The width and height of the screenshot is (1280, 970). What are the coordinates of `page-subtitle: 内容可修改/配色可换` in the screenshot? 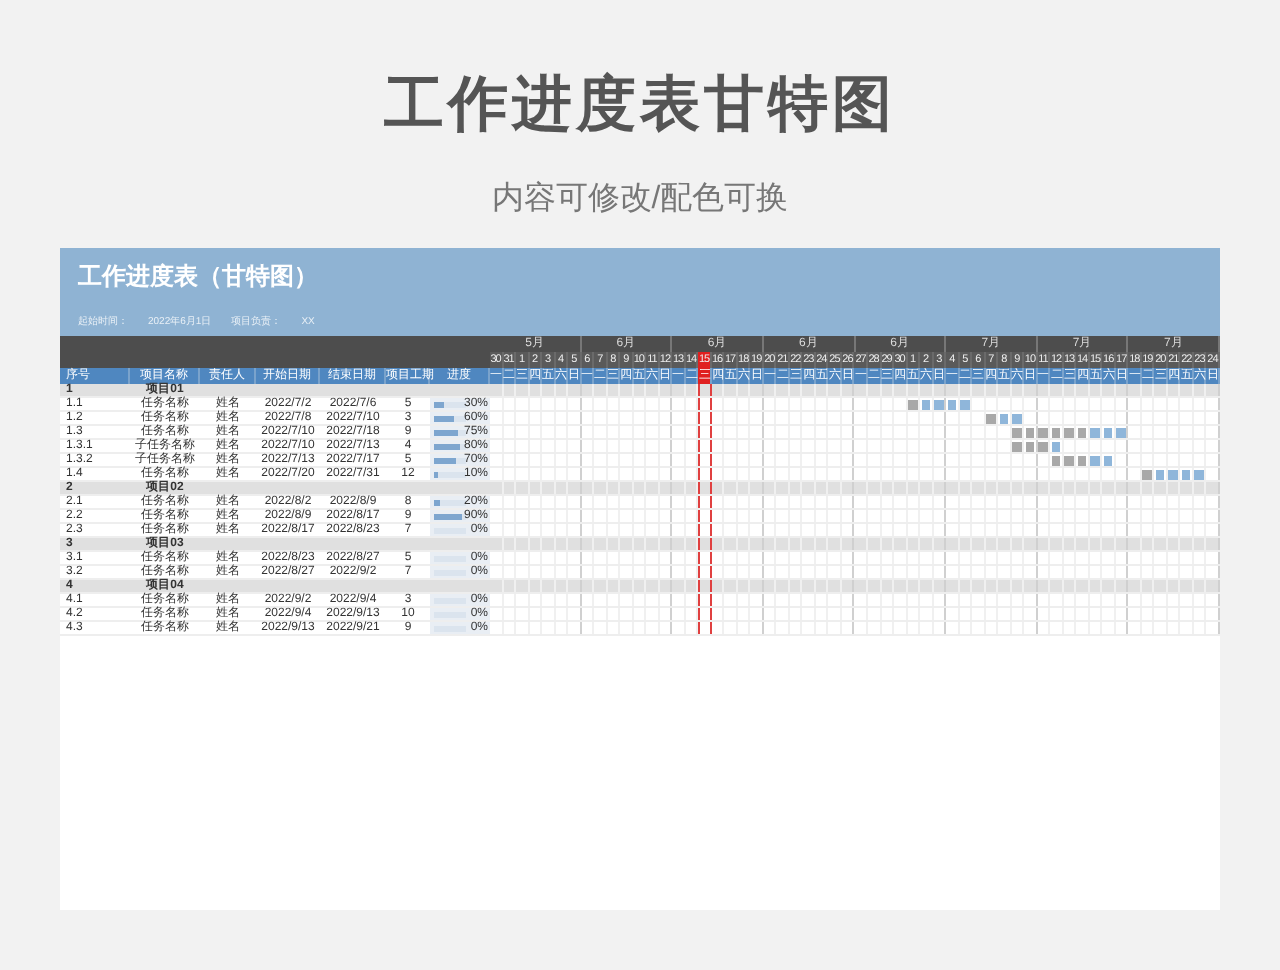 It's located at (640, 200).